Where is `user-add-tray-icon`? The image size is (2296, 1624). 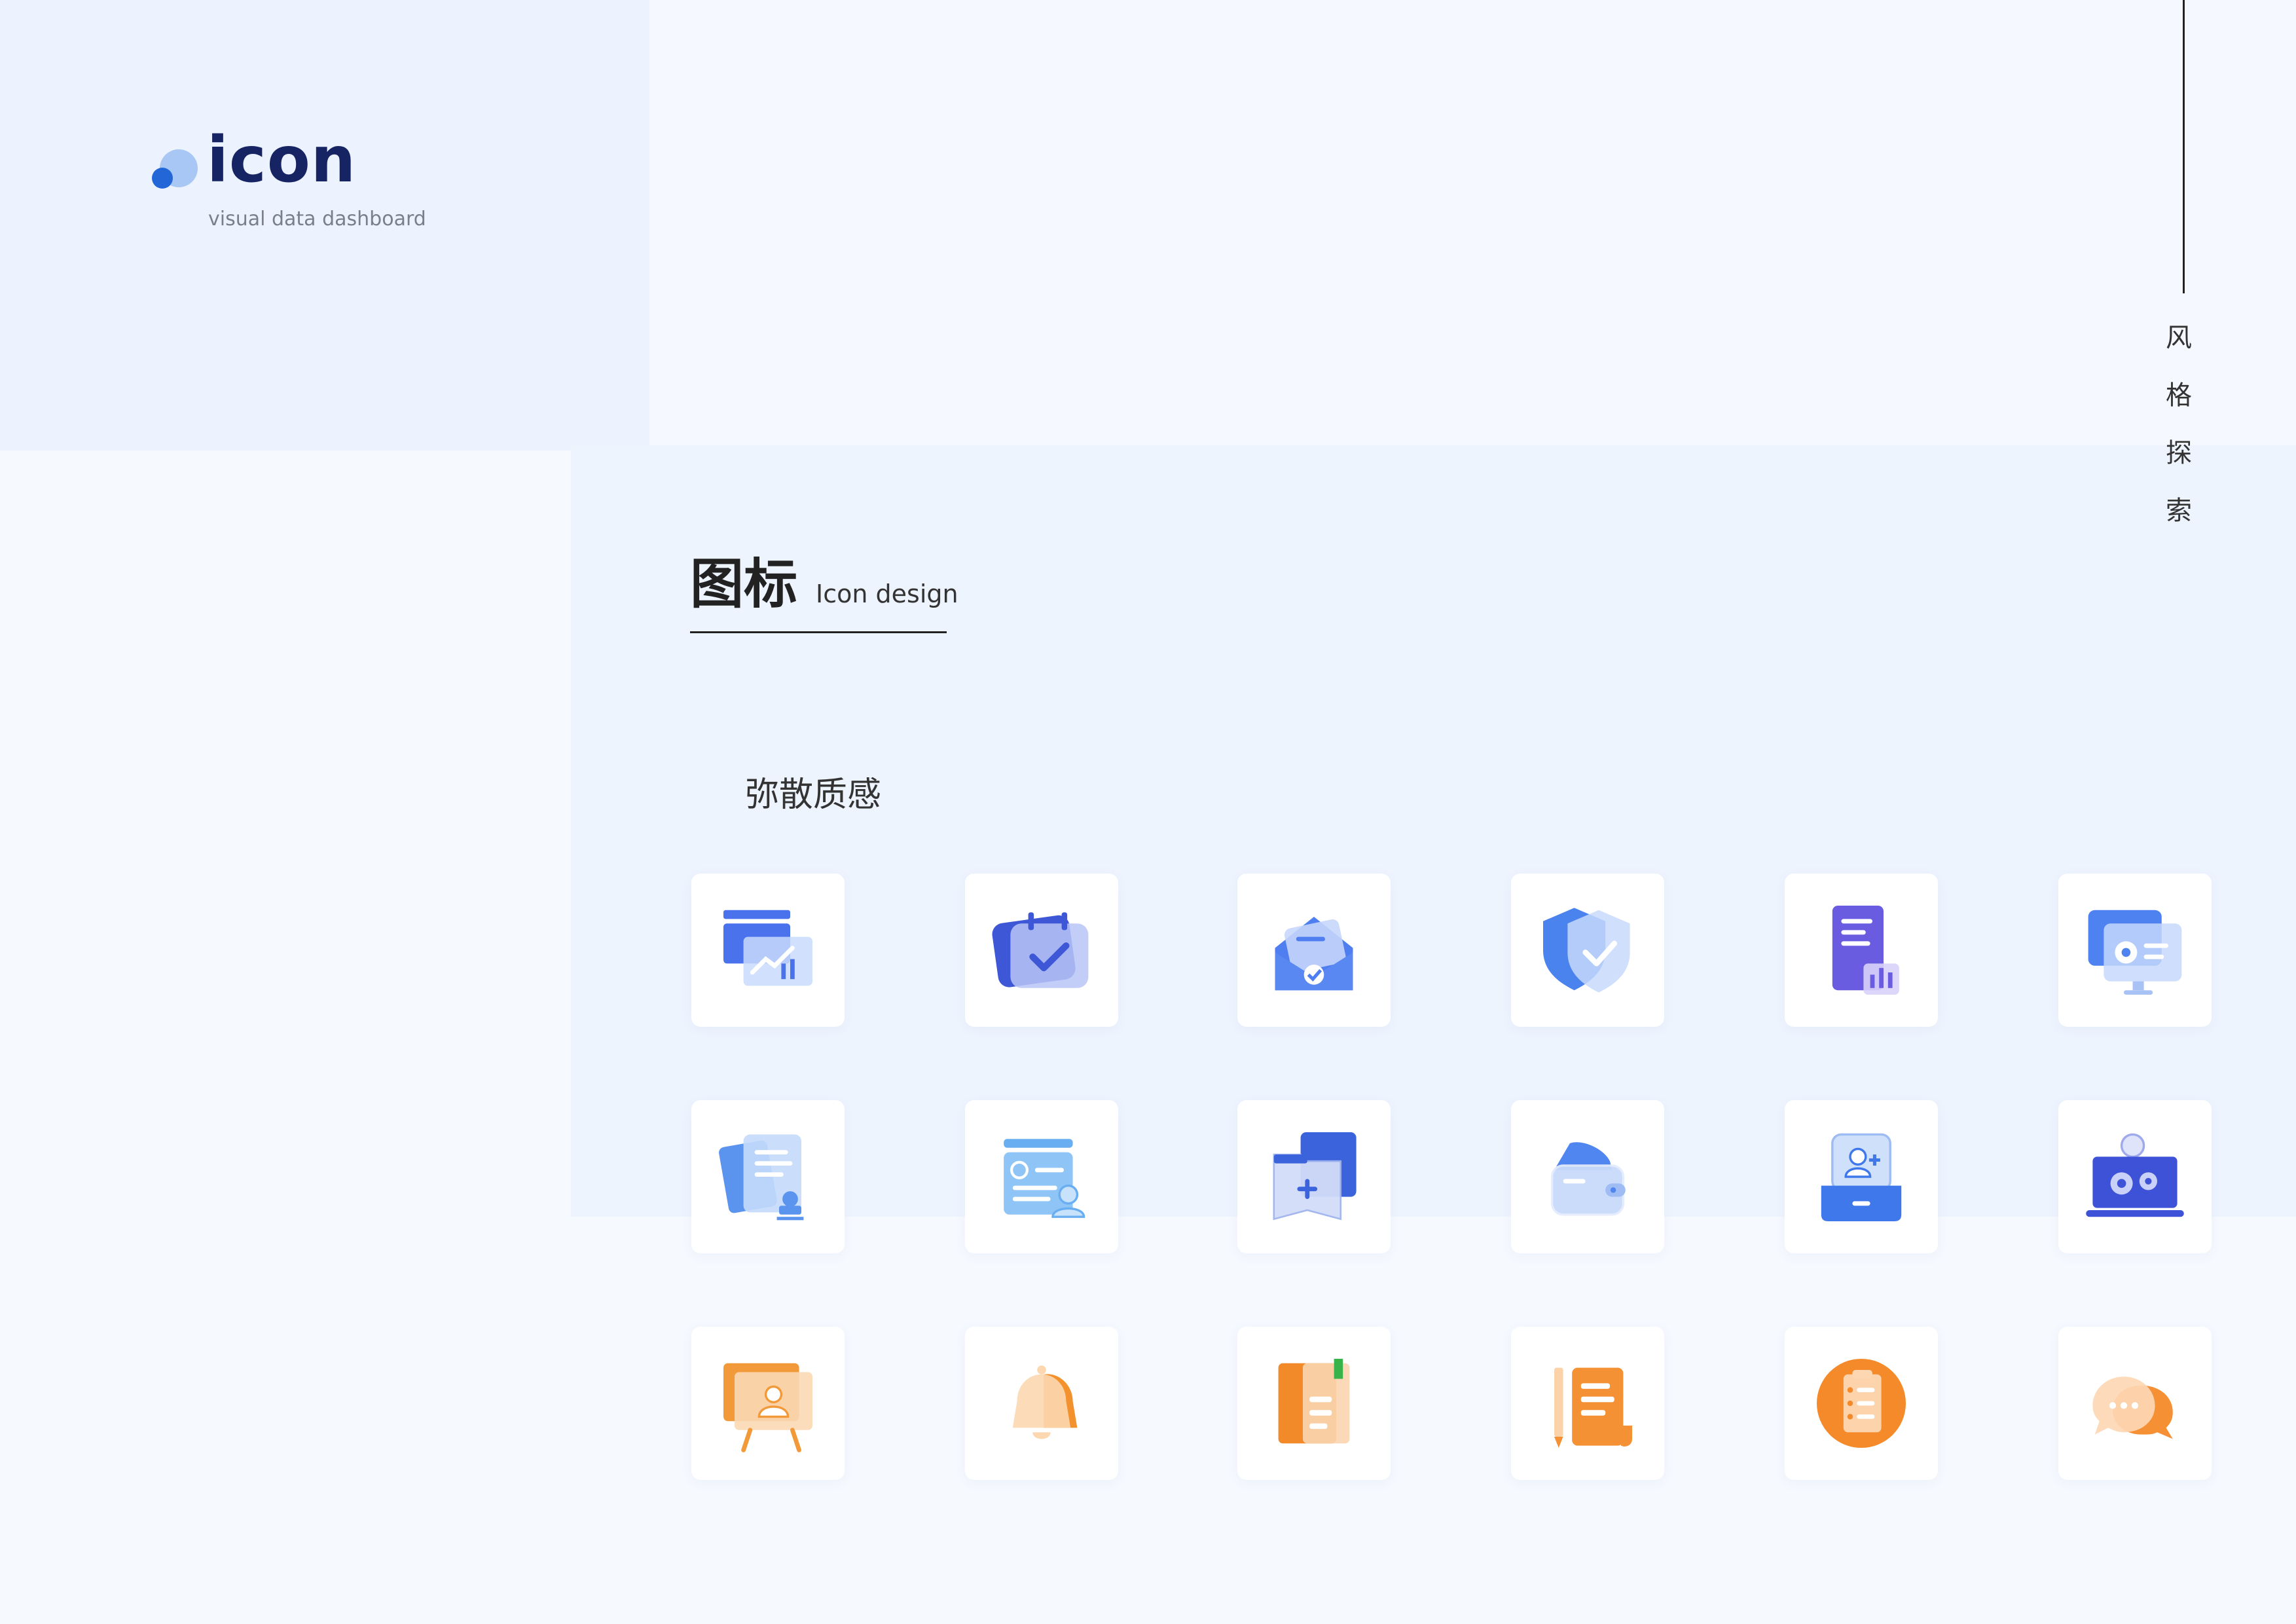 user-add-tray-icon is located at coordinates (1861, 1177).